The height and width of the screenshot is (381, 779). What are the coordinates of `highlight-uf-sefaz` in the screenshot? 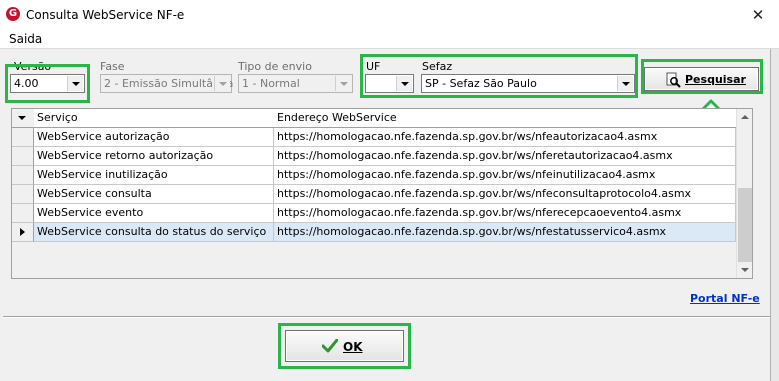 It's located at (499, 76).